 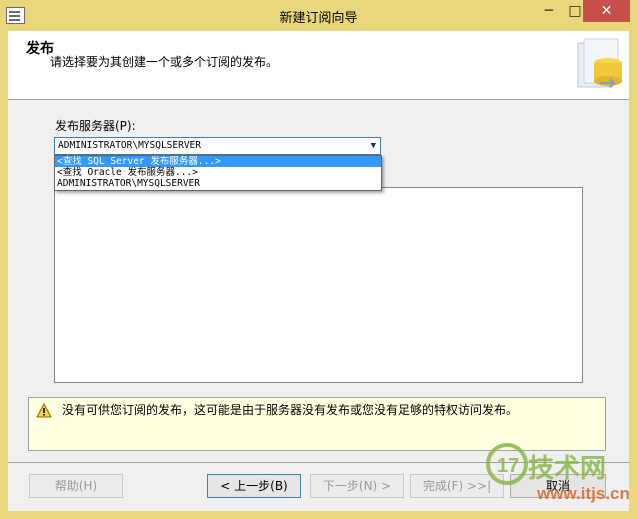 What do you see at coordinates (217, 146) in the screenshot?
I see `publisher-combobox: ADMINISTRATOR\MYSQLSERVER ▼` at bounding box center [217, 146].